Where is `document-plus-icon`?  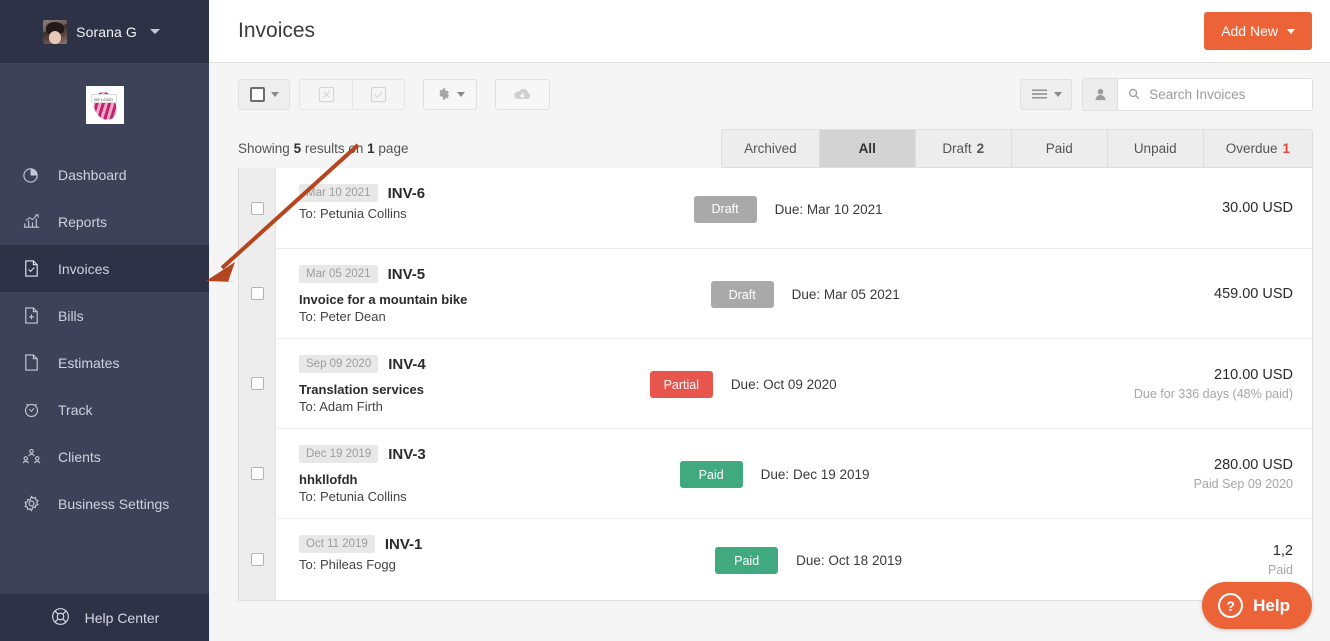 document-plus-icon is located at coordinates (31, 316).